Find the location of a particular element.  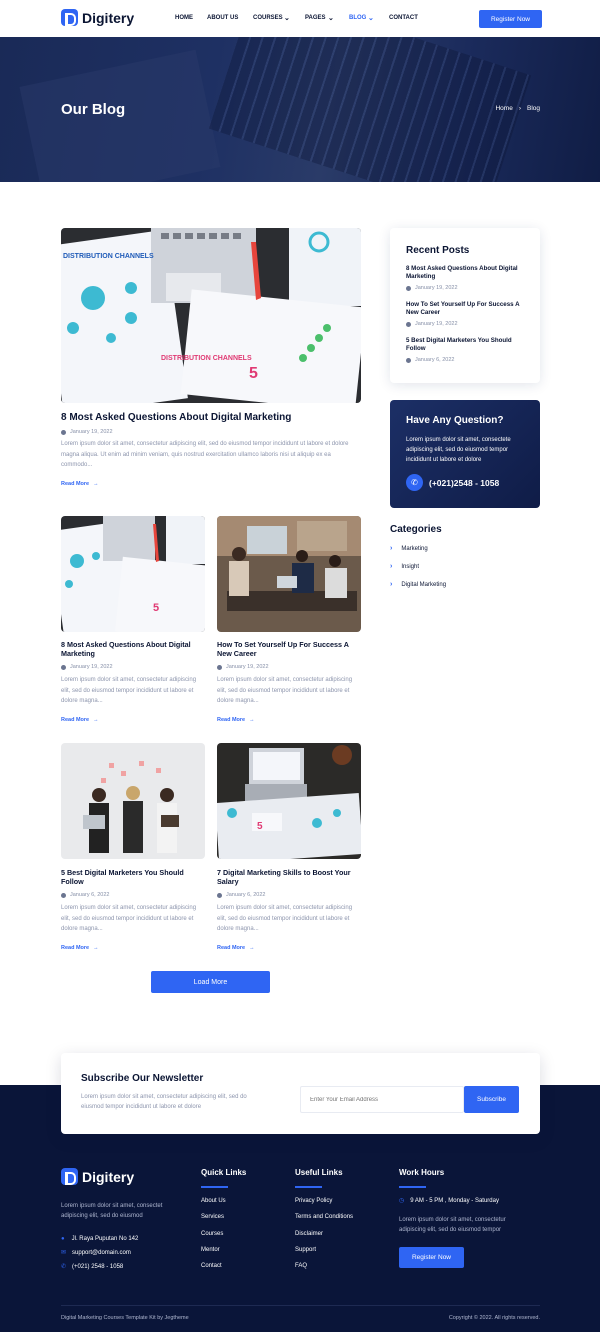

question-title: Have Any Question? is located at coordinates (455, 420).